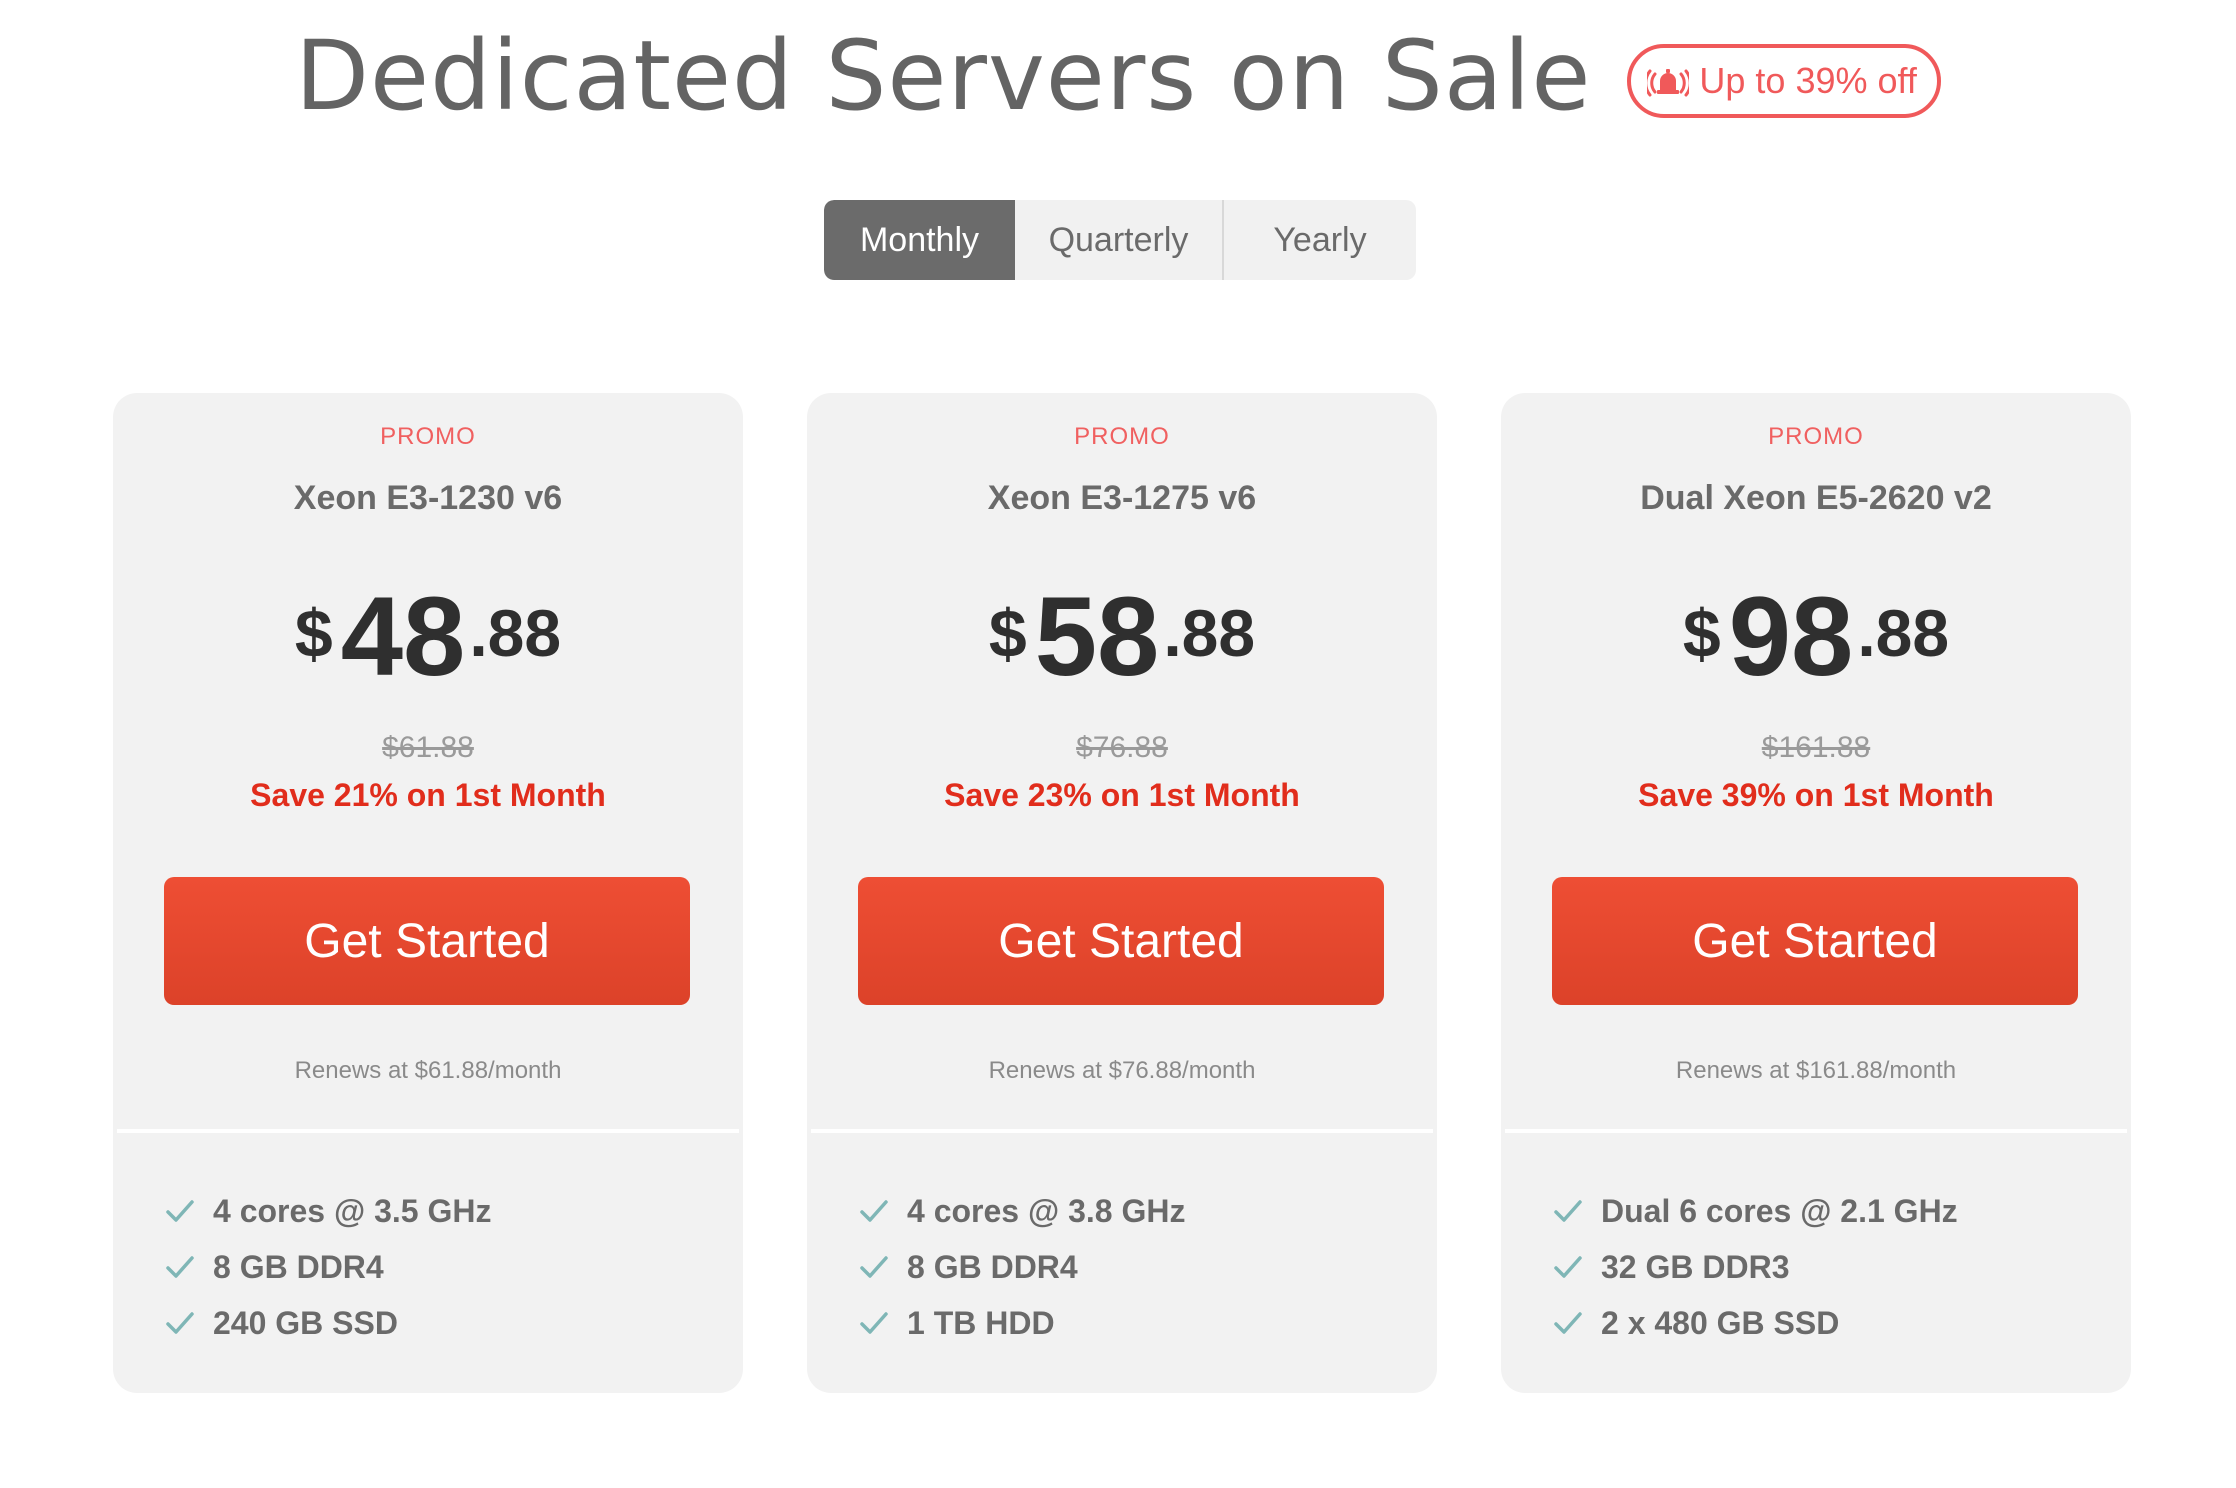 Image resolution: width=2236 pixels, height=1488 pixels. I want to click on price-whole: 58, so click(1097, 636).